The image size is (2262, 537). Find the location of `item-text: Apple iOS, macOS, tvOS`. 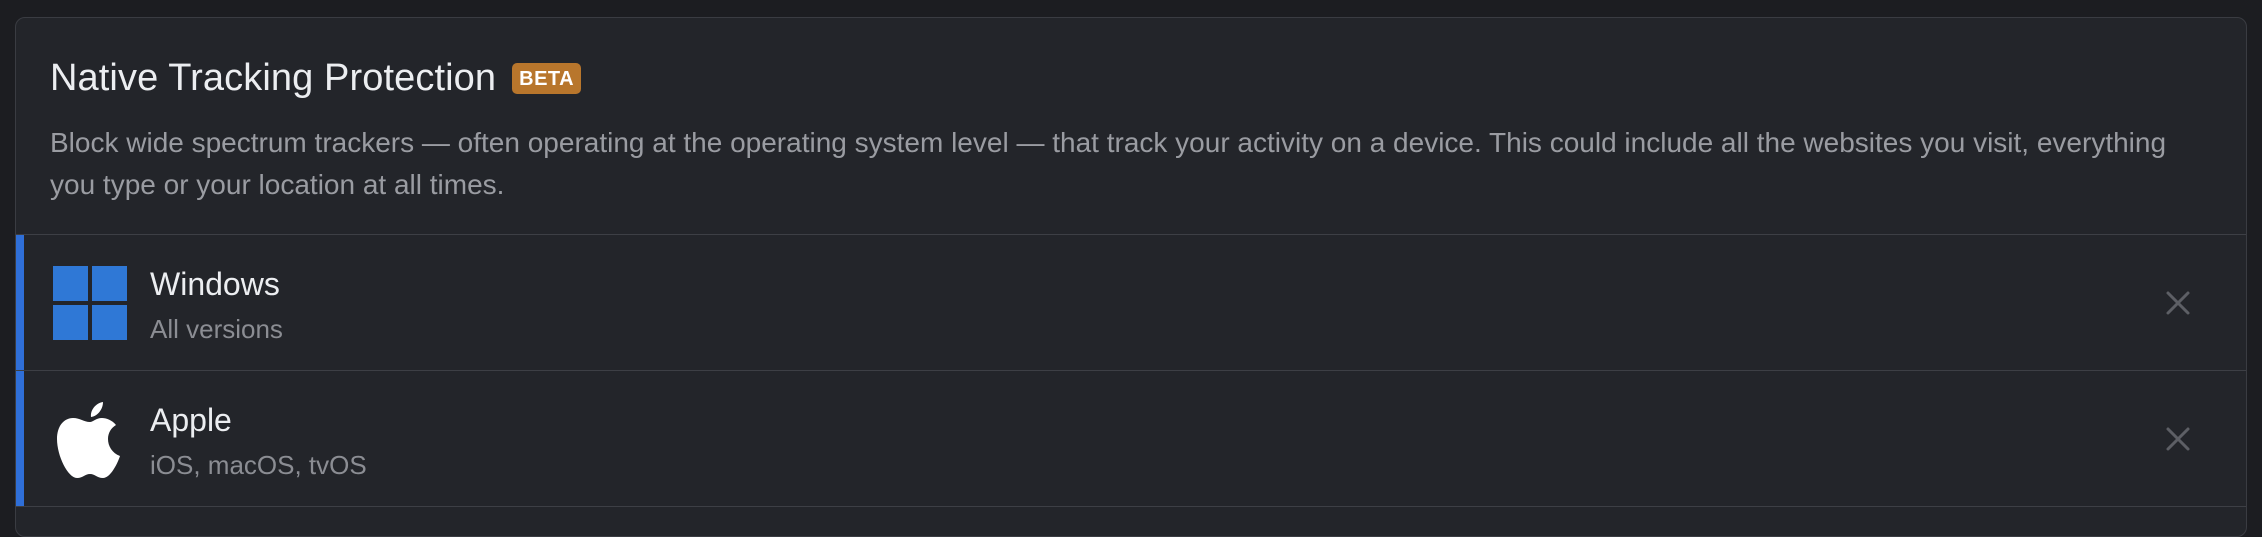

item-text: Apple iOS, macOS, tvOS is located at coordinates (258, 441).